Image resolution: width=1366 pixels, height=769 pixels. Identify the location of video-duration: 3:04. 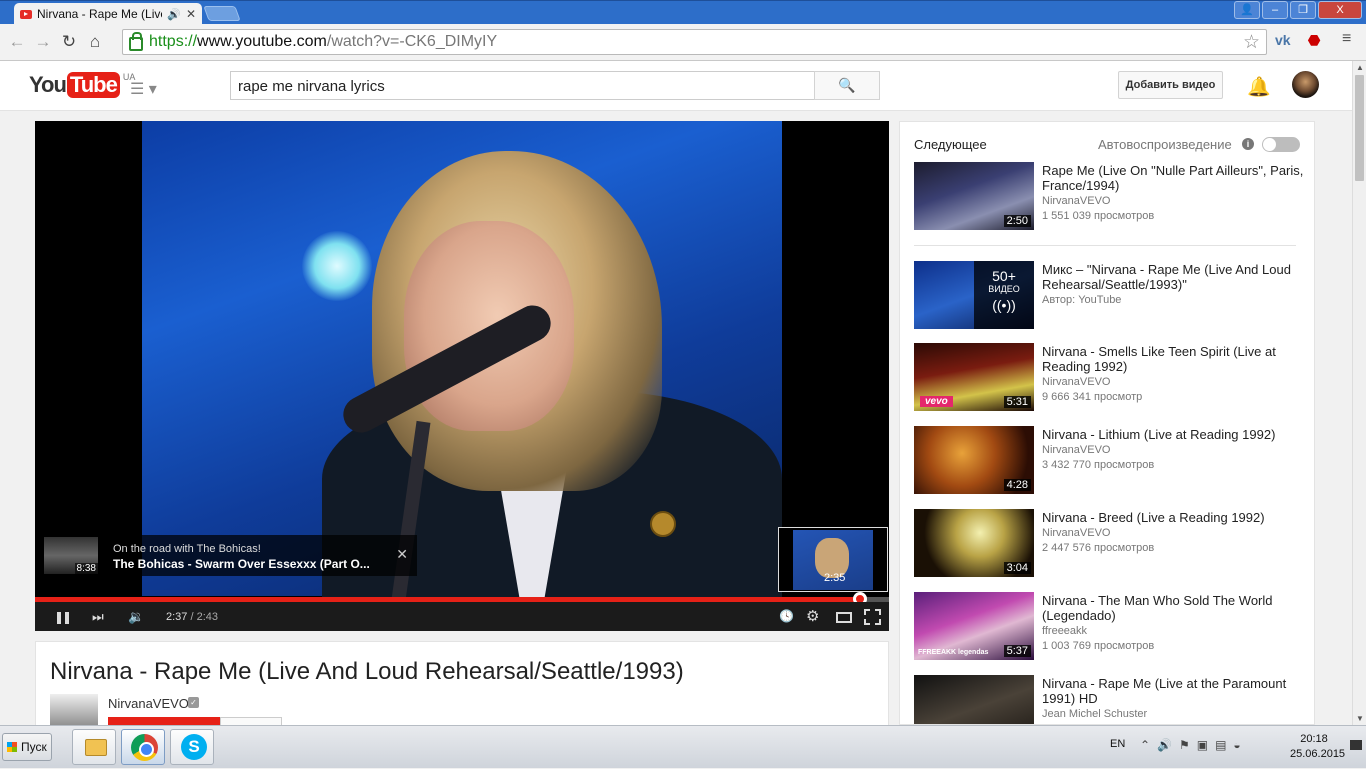
(1017, 568).